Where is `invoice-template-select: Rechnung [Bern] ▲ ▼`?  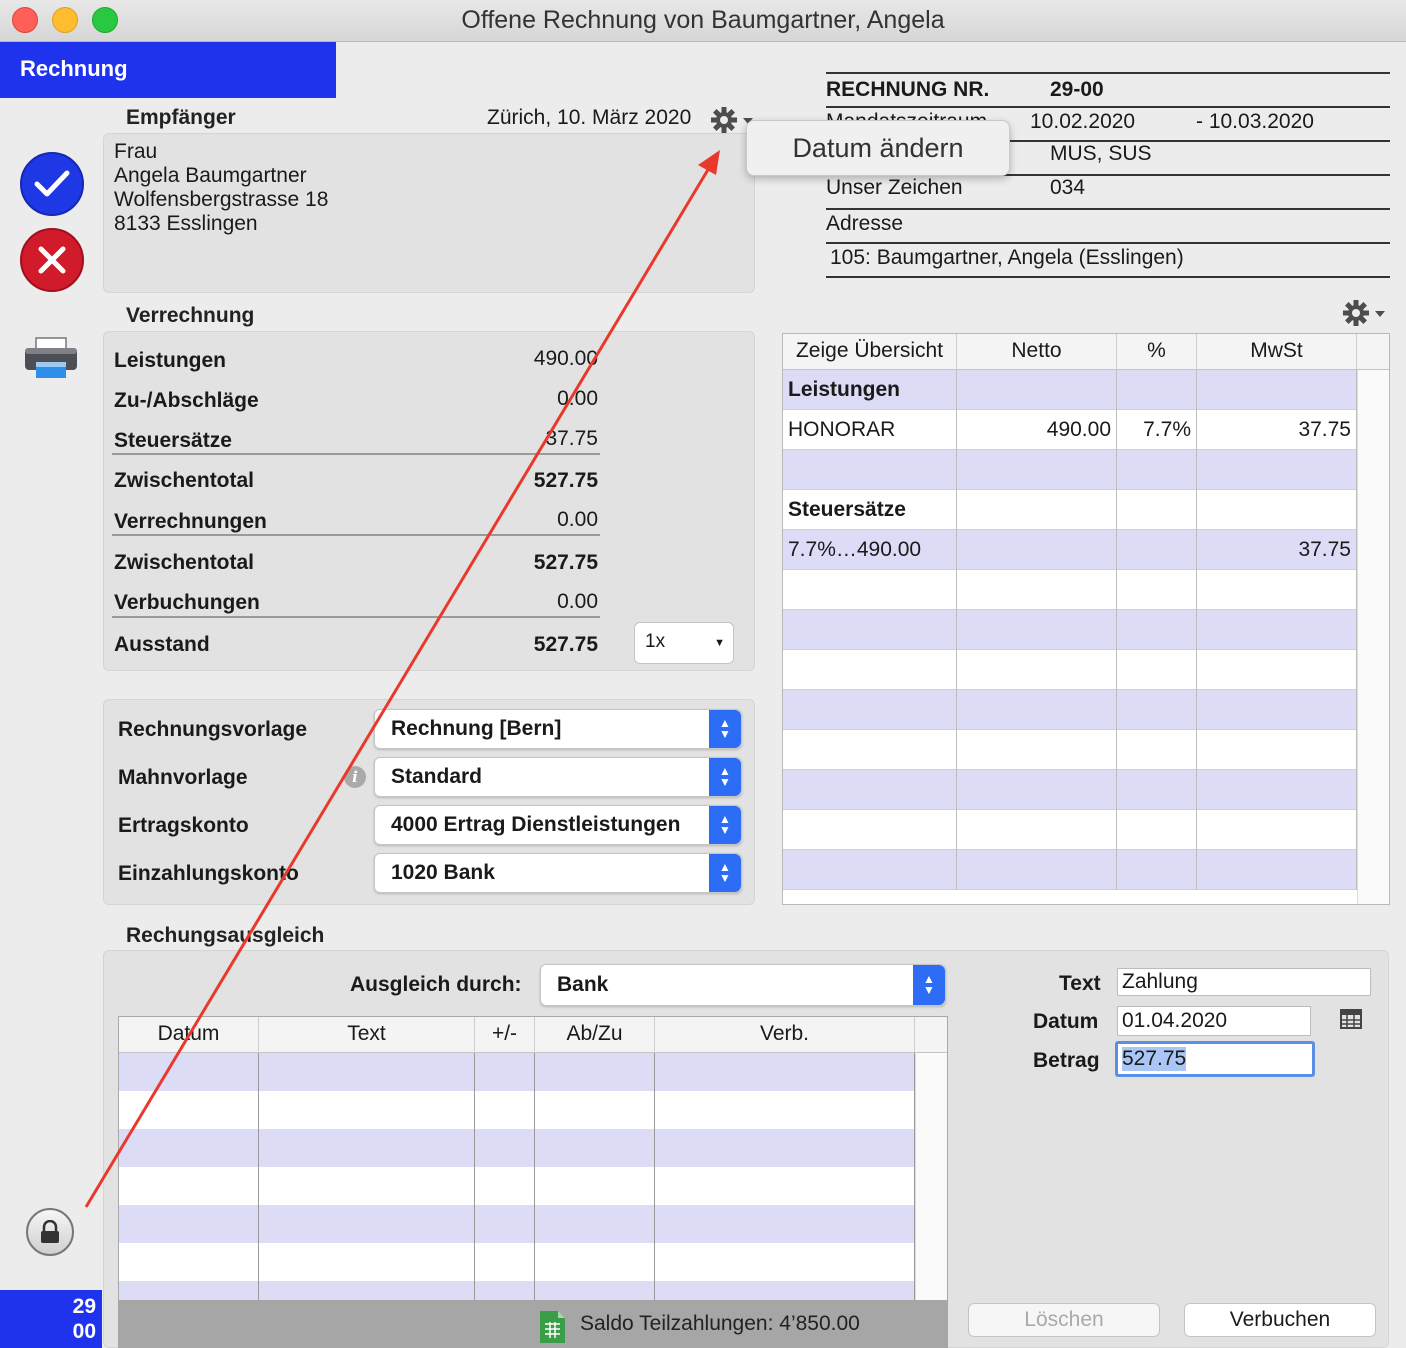
invoice-template-select: Rechnung [Bern] ▲ ▼ is located at coordinates (558, 729).